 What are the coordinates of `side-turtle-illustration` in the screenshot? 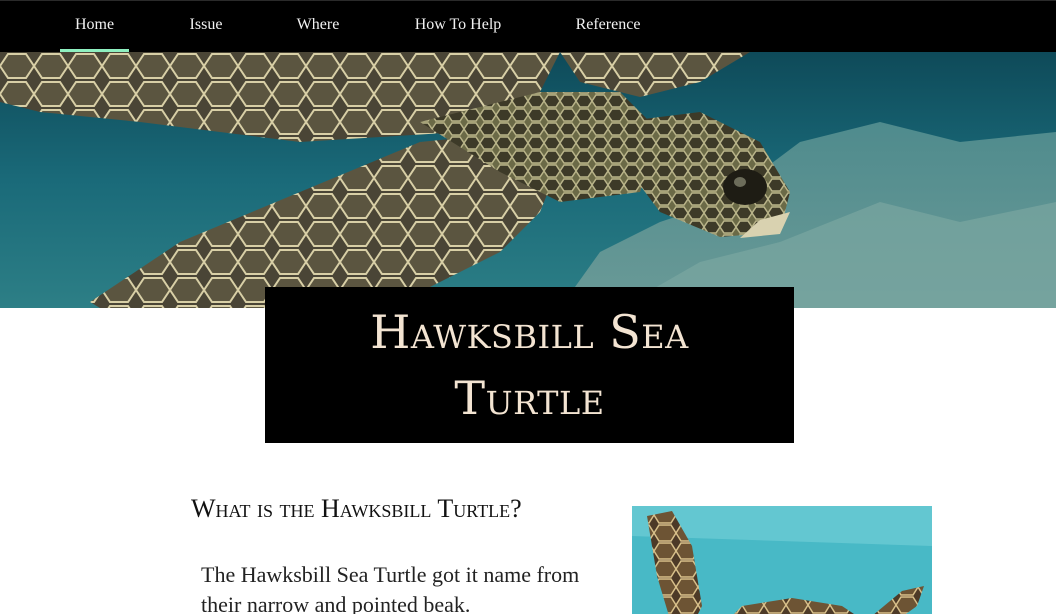 It's located at (782, 560).